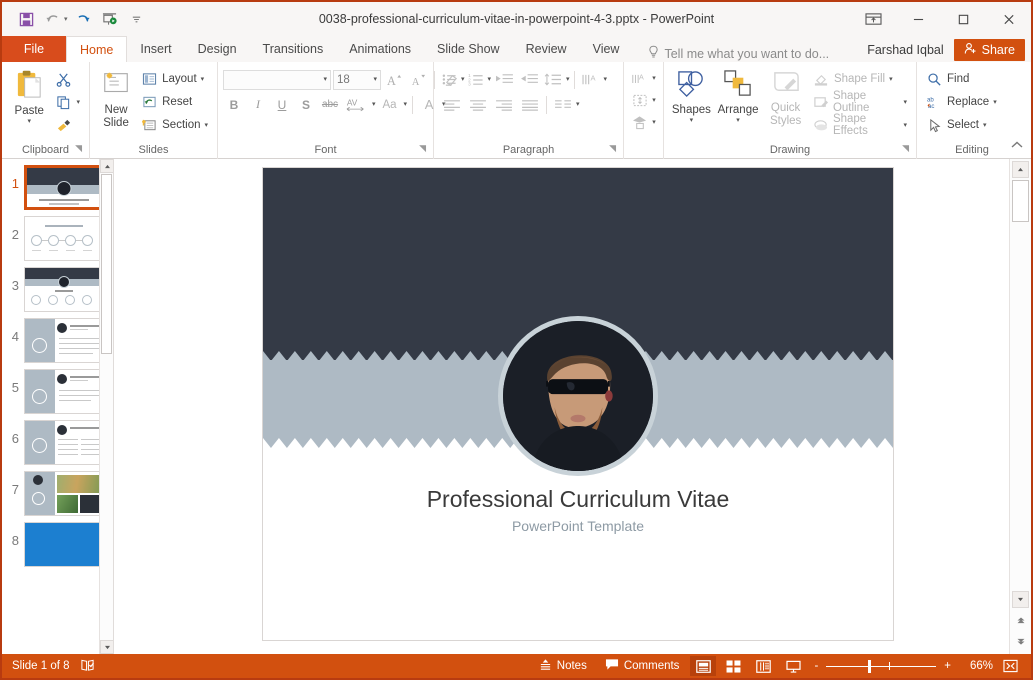 This screenshot has height=680, width=1033. Describe the element at coordinates (1020, 169) in the screenshot. I see `scroll-up-icon` at that location.